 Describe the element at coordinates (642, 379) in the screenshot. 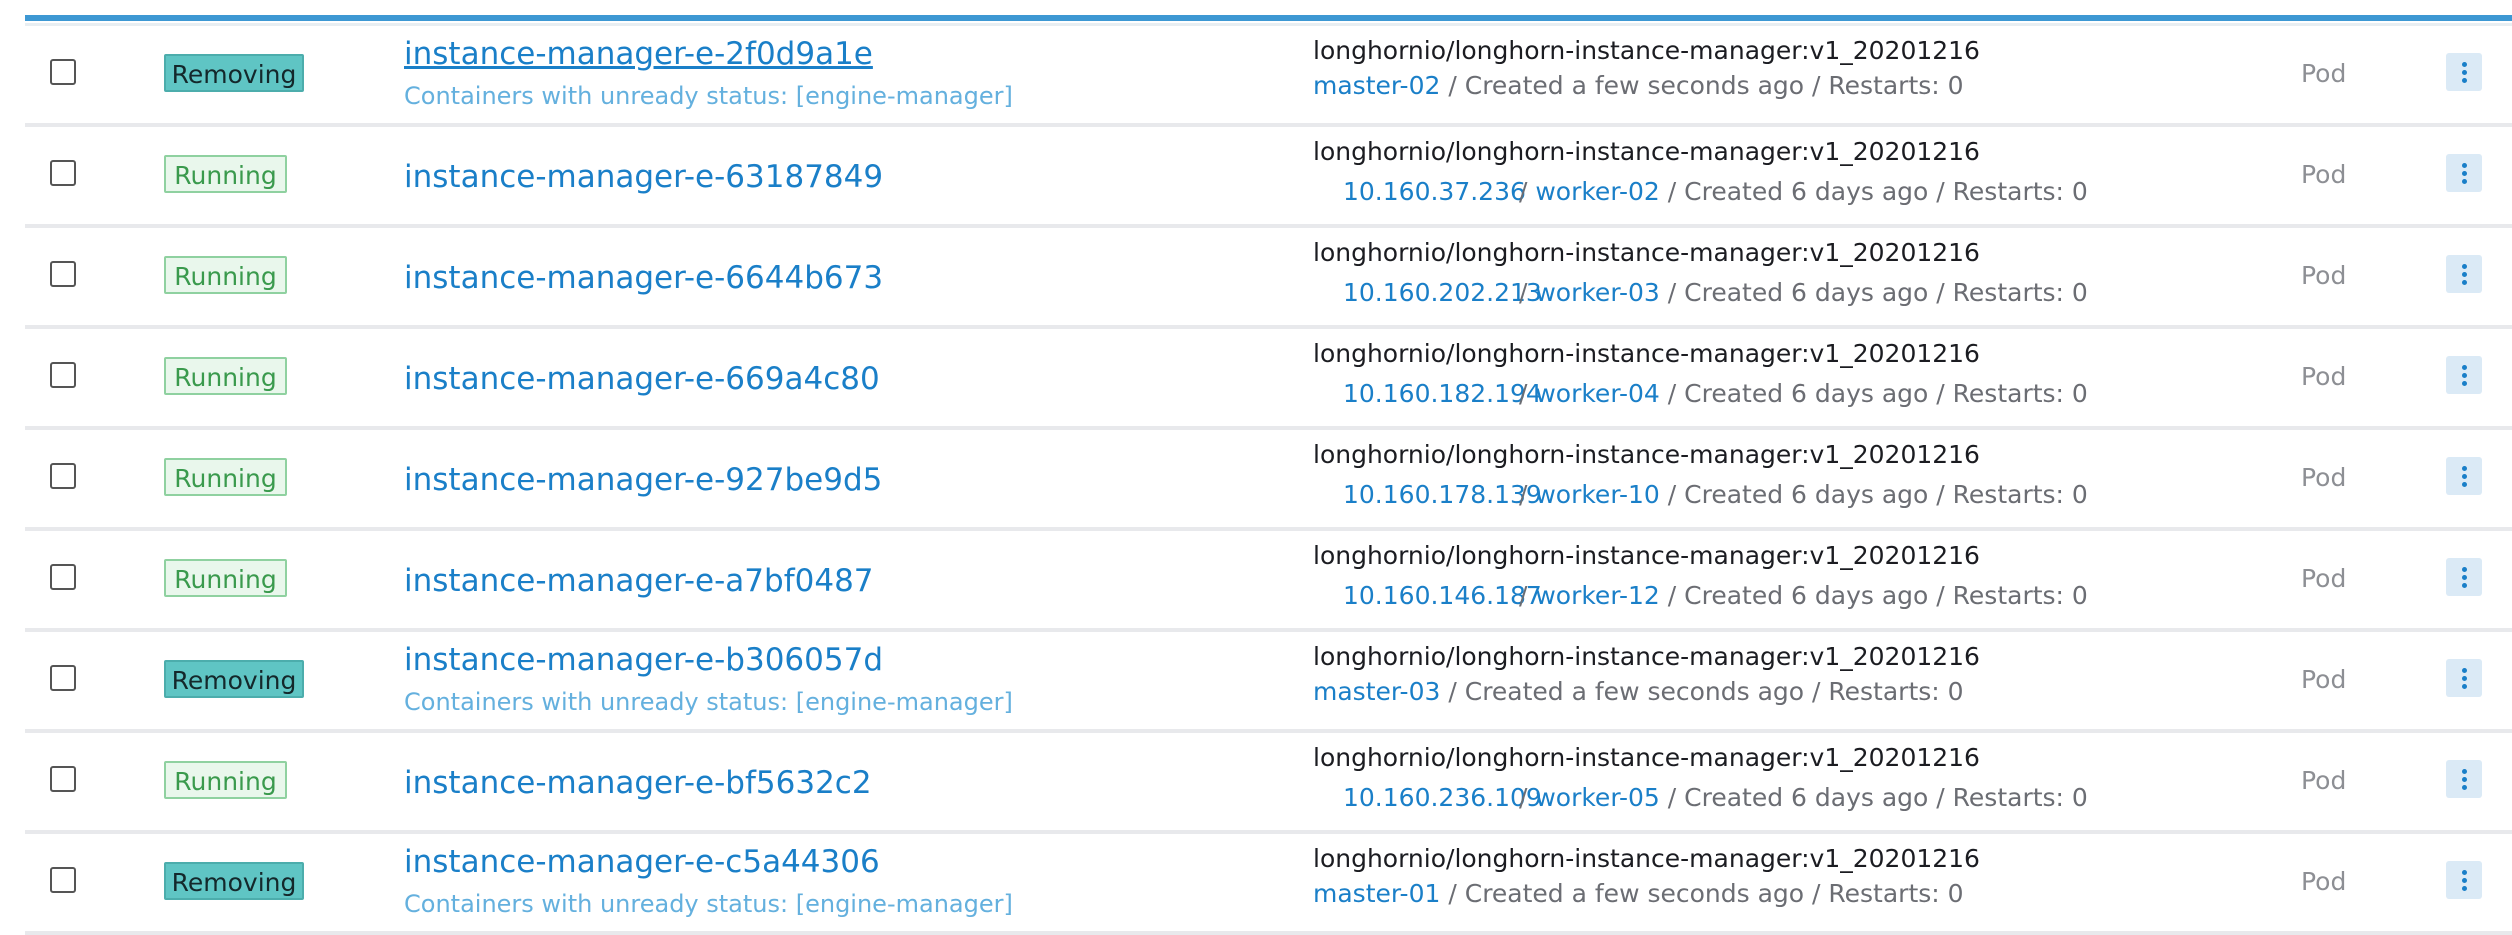

I see `pod-name-link: instance-manager-e-669a4c80` at that location.